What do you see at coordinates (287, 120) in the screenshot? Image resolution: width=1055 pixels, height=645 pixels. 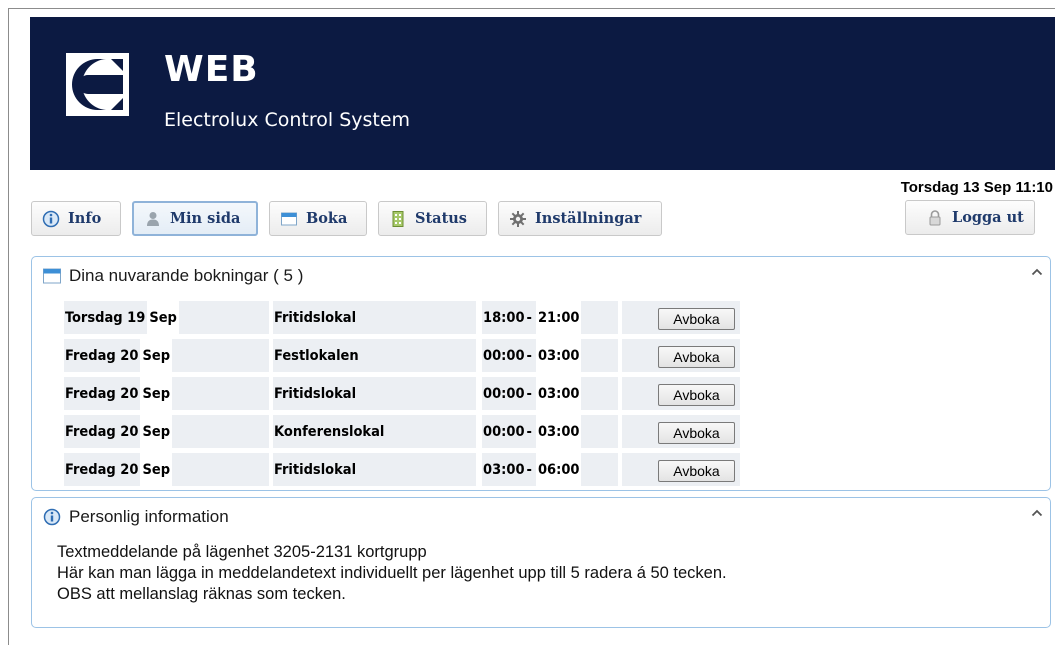 I see `logo-subtitle: Electrolux Control System` at bounding box center [287, 120].